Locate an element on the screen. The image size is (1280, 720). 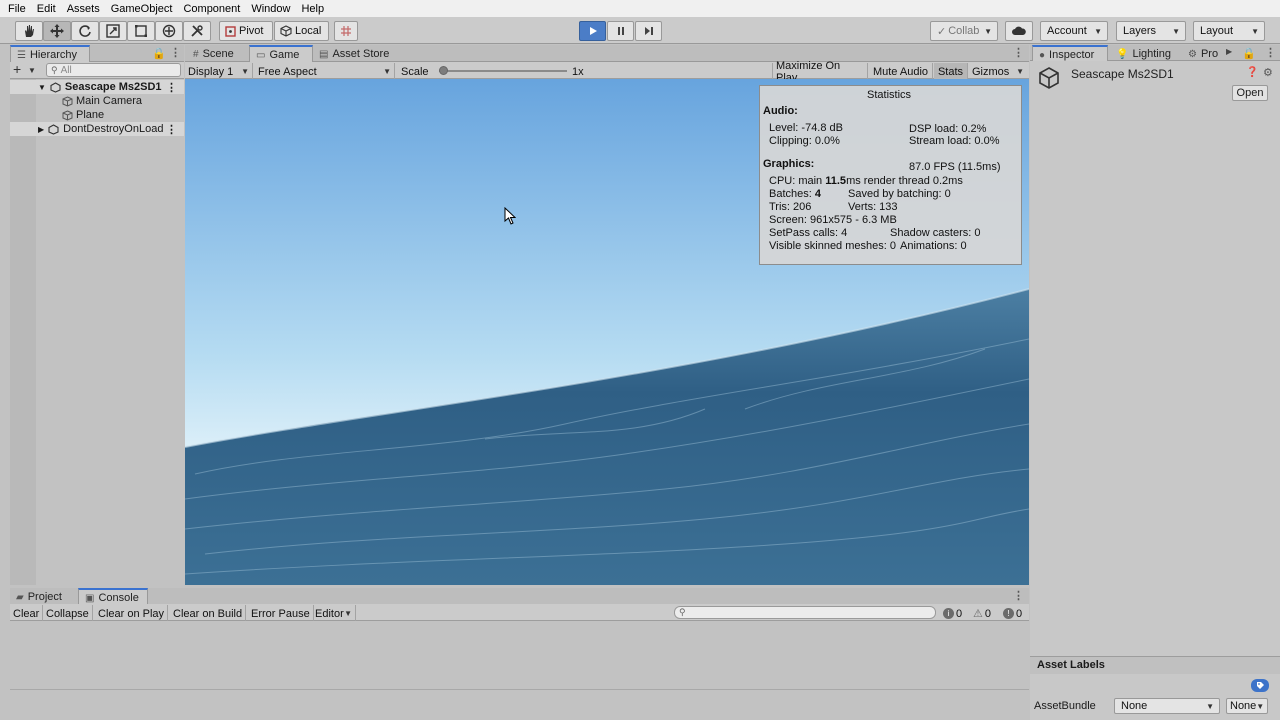
assetbundle-dropdown: None ▼ is located at coordinates (1167, 706).